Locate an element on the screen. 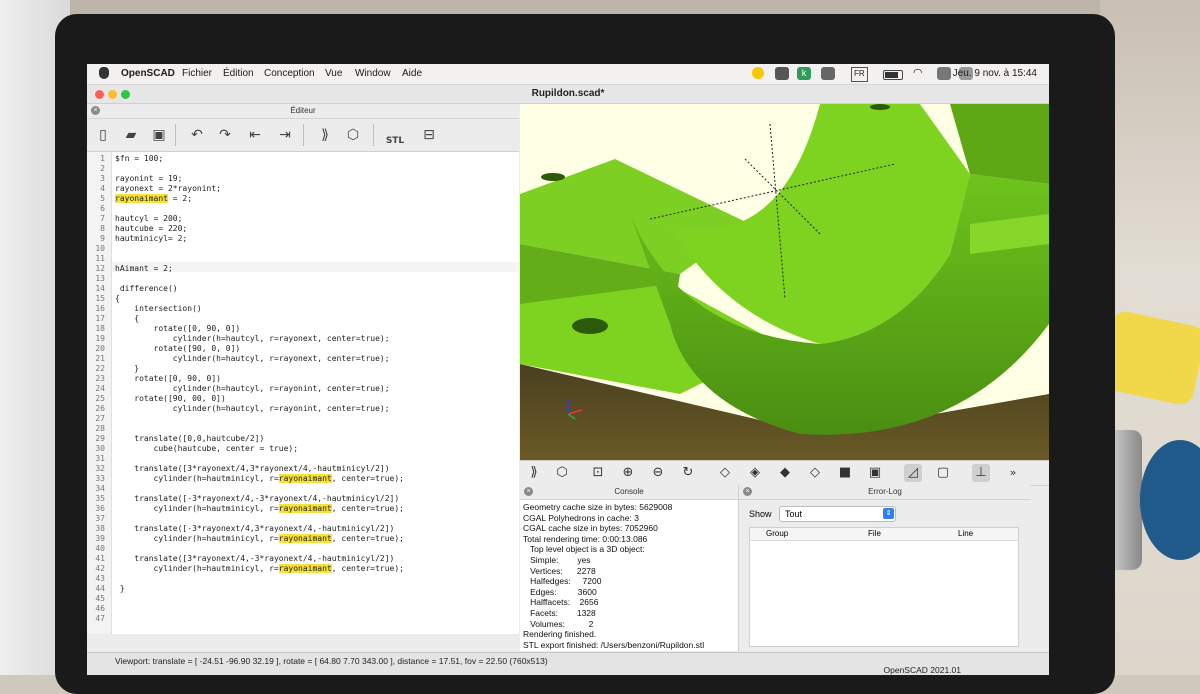 The image size is (1200, 694). code-line: 29 translate([0,0,hautcube/2]) is located at coordinates (175, 439).